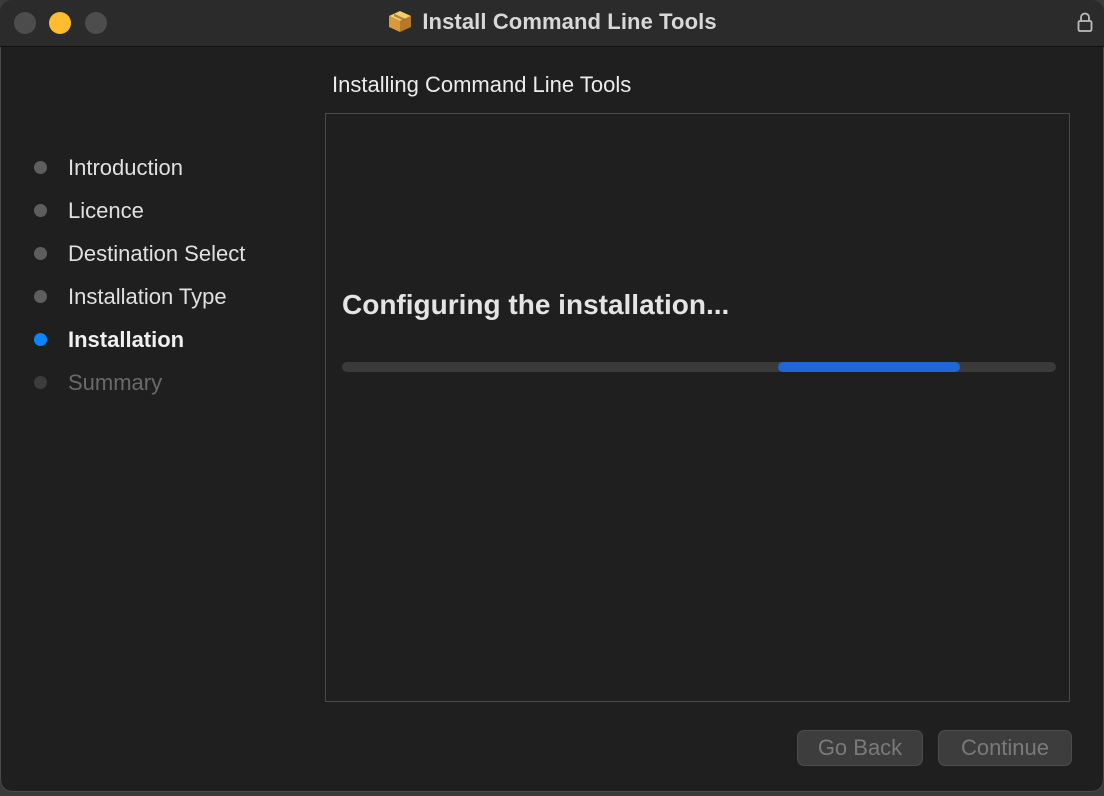  Describe the element at coordinates (126, 339) in the screenshot. I see `step-label: Installation` at that location.